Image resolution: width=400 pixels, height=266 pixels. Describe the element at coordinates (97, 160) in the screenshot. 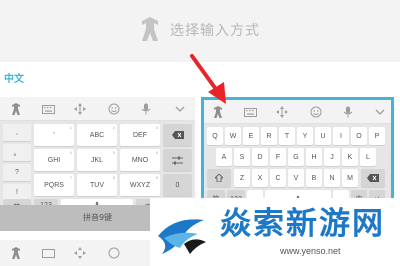

I see `key-5: JKL 5` at that location.